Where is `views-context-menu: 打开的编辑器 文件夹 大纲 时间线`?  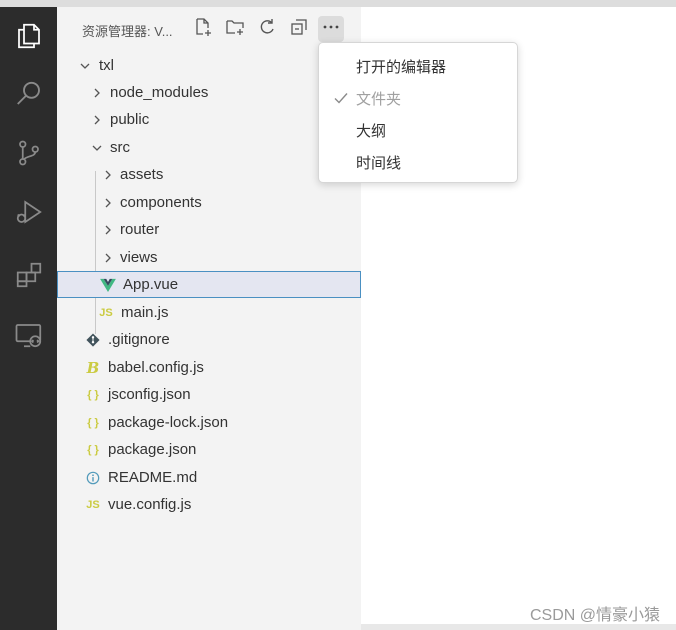 views-context-menu: 打开的编辑器 文件夹 大纲 时间线 is located at coordinates (418, 112).